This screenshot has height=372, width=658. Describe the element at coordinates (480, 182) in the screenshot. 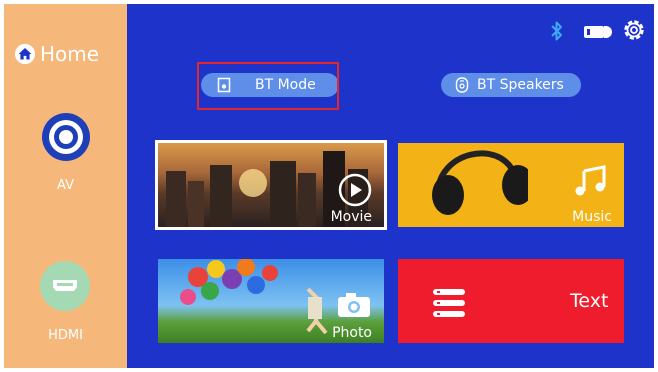

I see `headphones-image` at that location.